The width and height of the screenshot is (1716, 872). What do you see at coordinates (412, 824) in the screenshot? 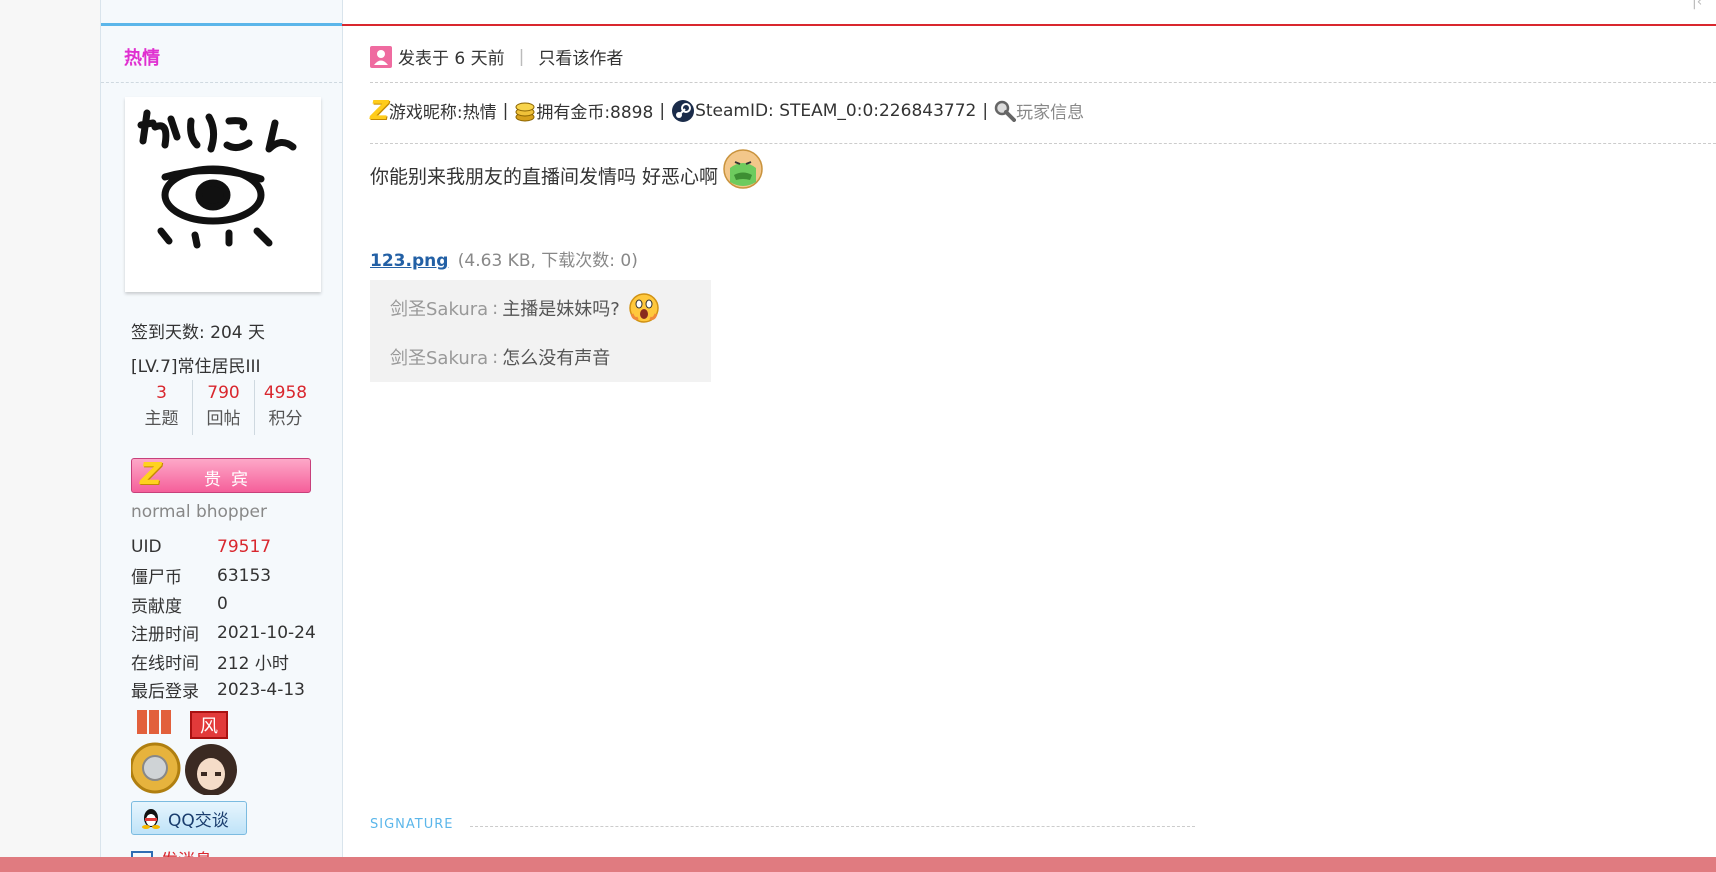
I see `signature-label: SIGNATURE` at bounding box center [412, 824].